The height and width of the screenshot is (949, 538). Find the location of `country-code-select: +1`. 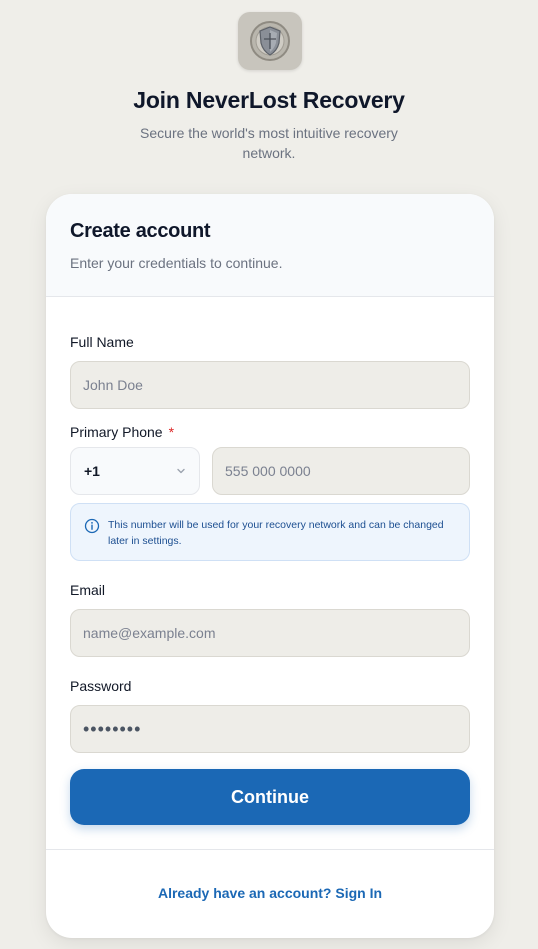

country-code-select: +1 is located at coordinates (135, 471).